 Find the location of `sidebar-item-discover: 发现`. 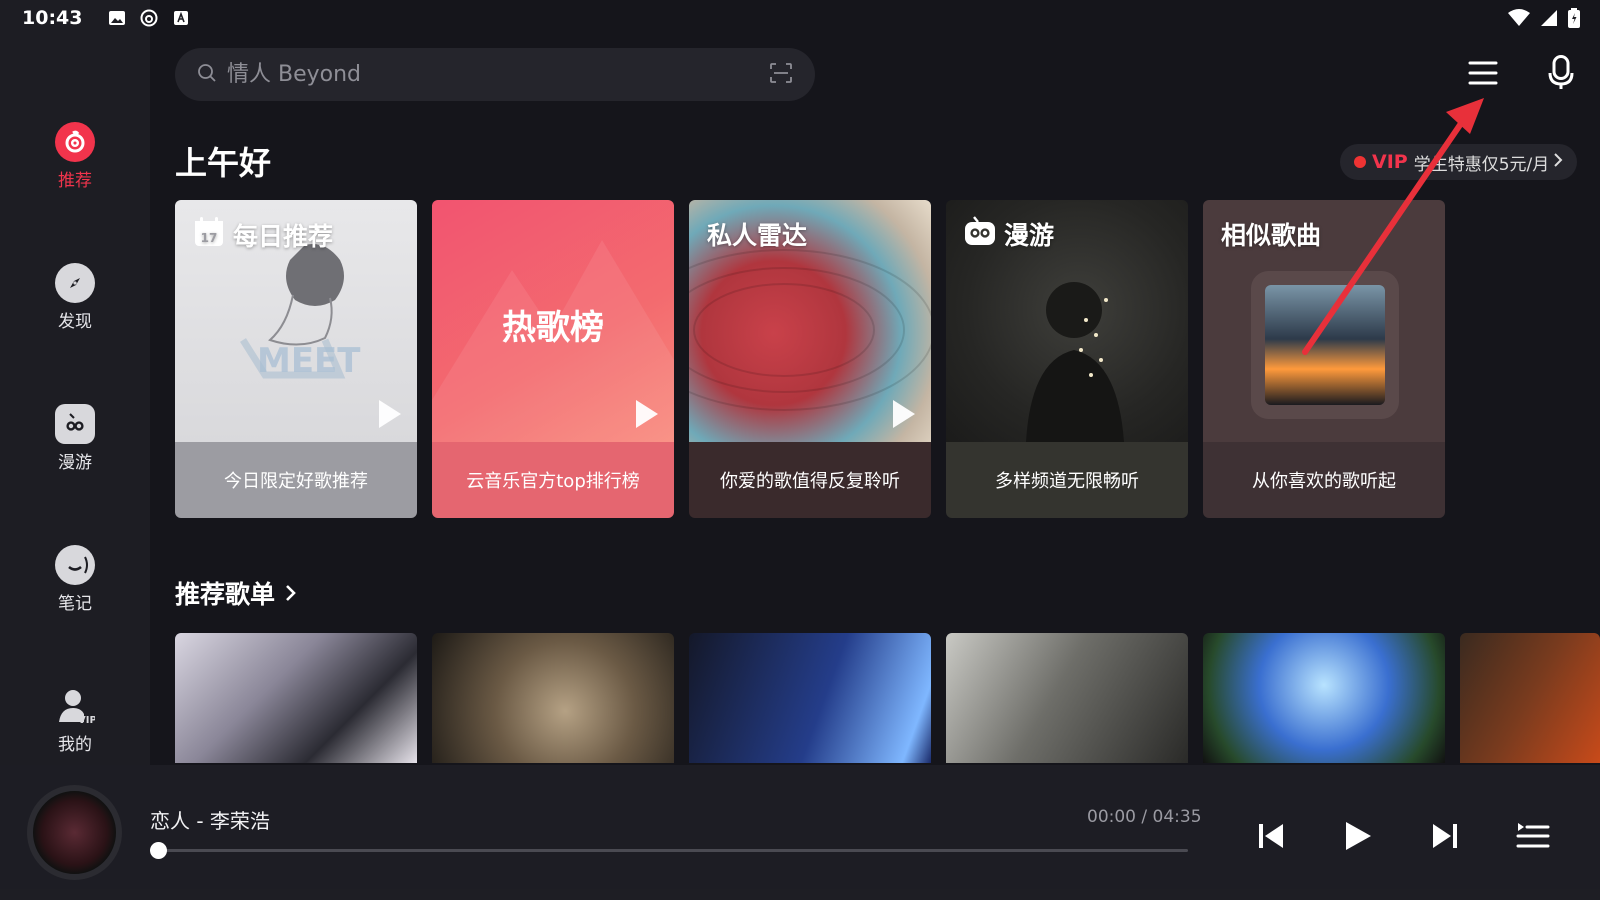

sidebar-item-discover: 发现 is located at coordinates (75, 297).